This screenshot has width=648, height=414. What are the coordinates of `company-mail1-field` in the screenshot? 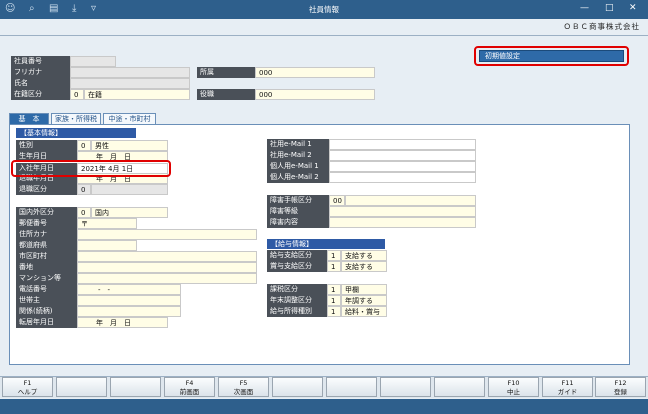 It's located at (402, 144).